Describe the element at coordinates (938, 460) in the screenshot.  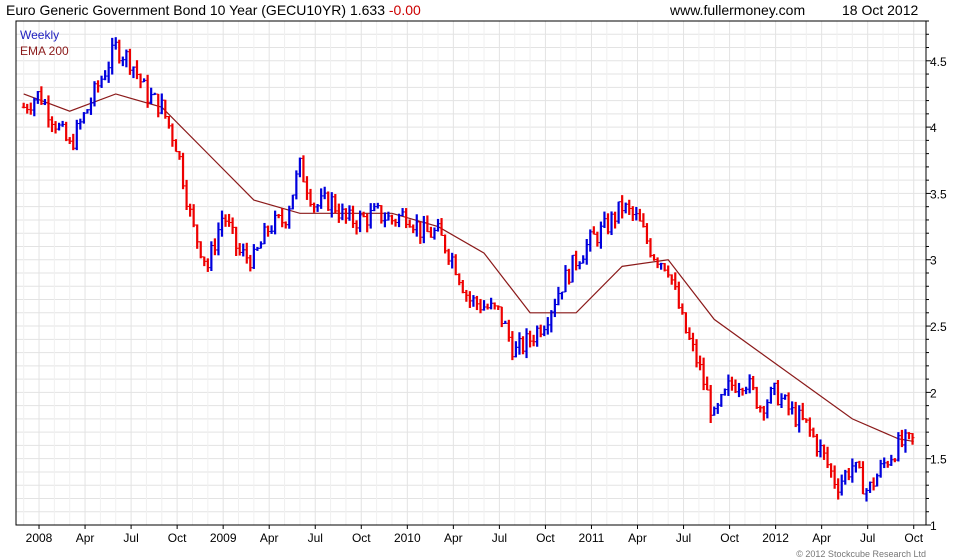
I see `y-tick-label: 1.5` at that location.